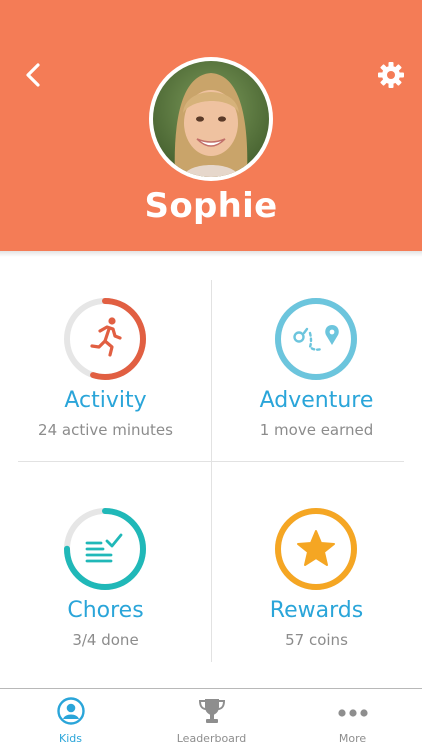  I want to click on tab-kids: Kids, so click(70, 719).